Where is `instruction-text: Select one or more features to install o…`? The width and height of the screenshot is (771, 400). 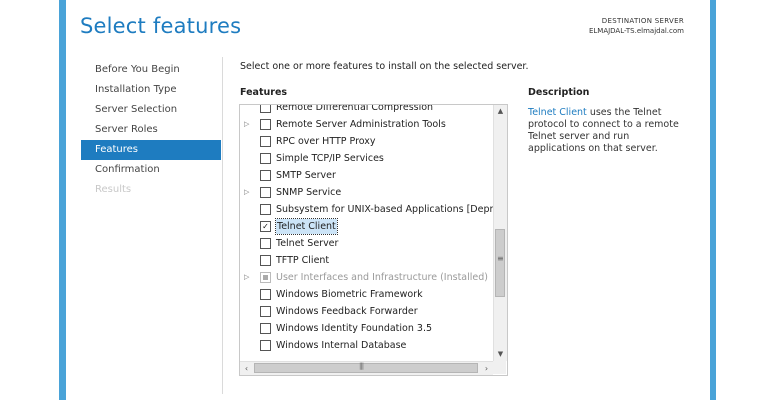 instruction-text: Select one or more features to install o… is located at coordinates (384, 66).